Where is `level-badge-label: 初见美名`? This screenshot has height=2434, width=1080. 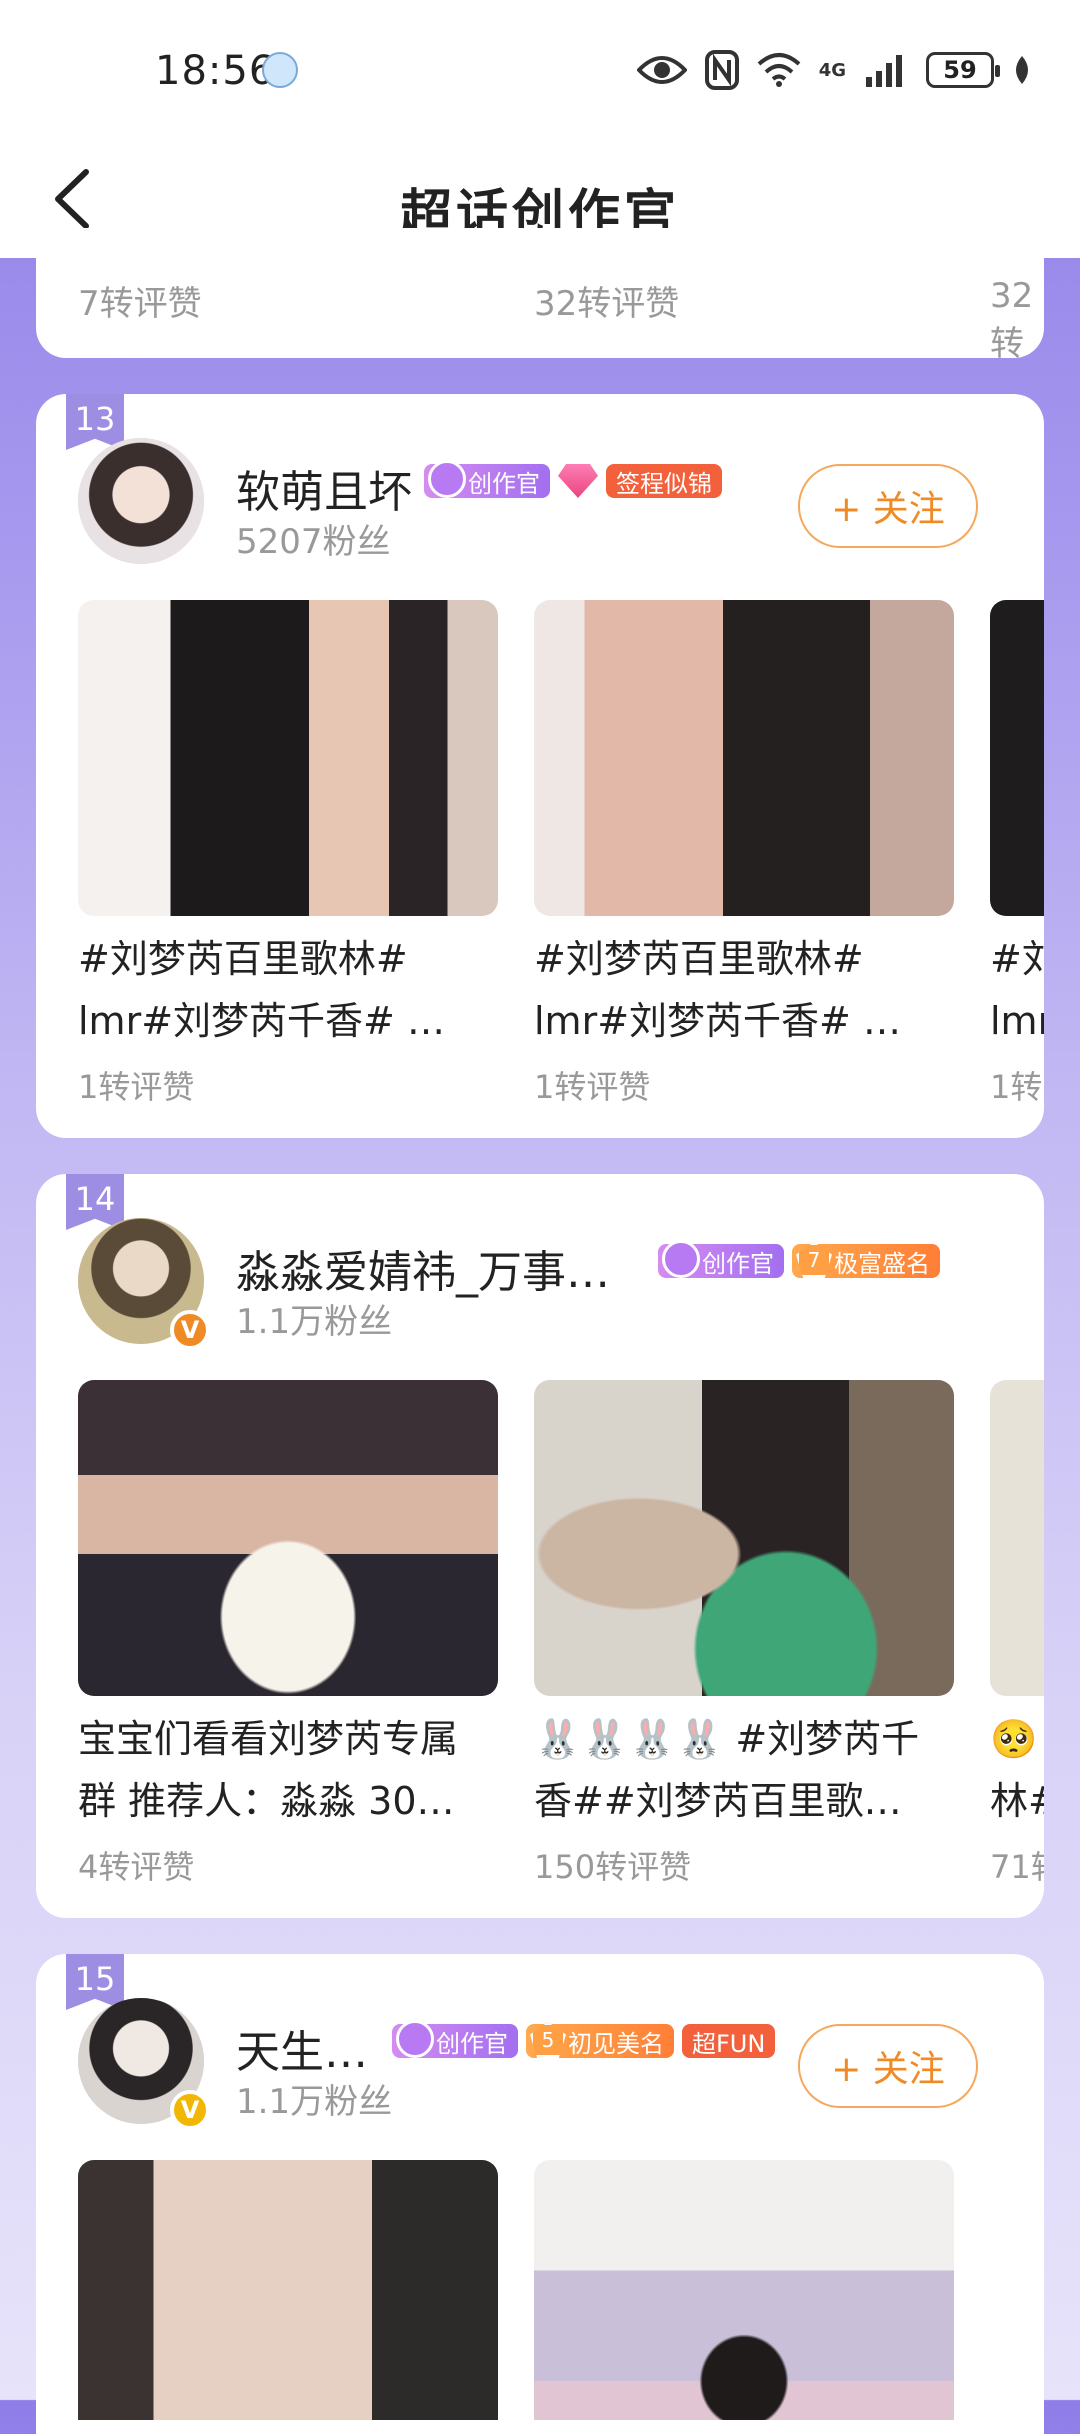 level-badge-label: 初见美名 is located at coordinates (616, 2043).